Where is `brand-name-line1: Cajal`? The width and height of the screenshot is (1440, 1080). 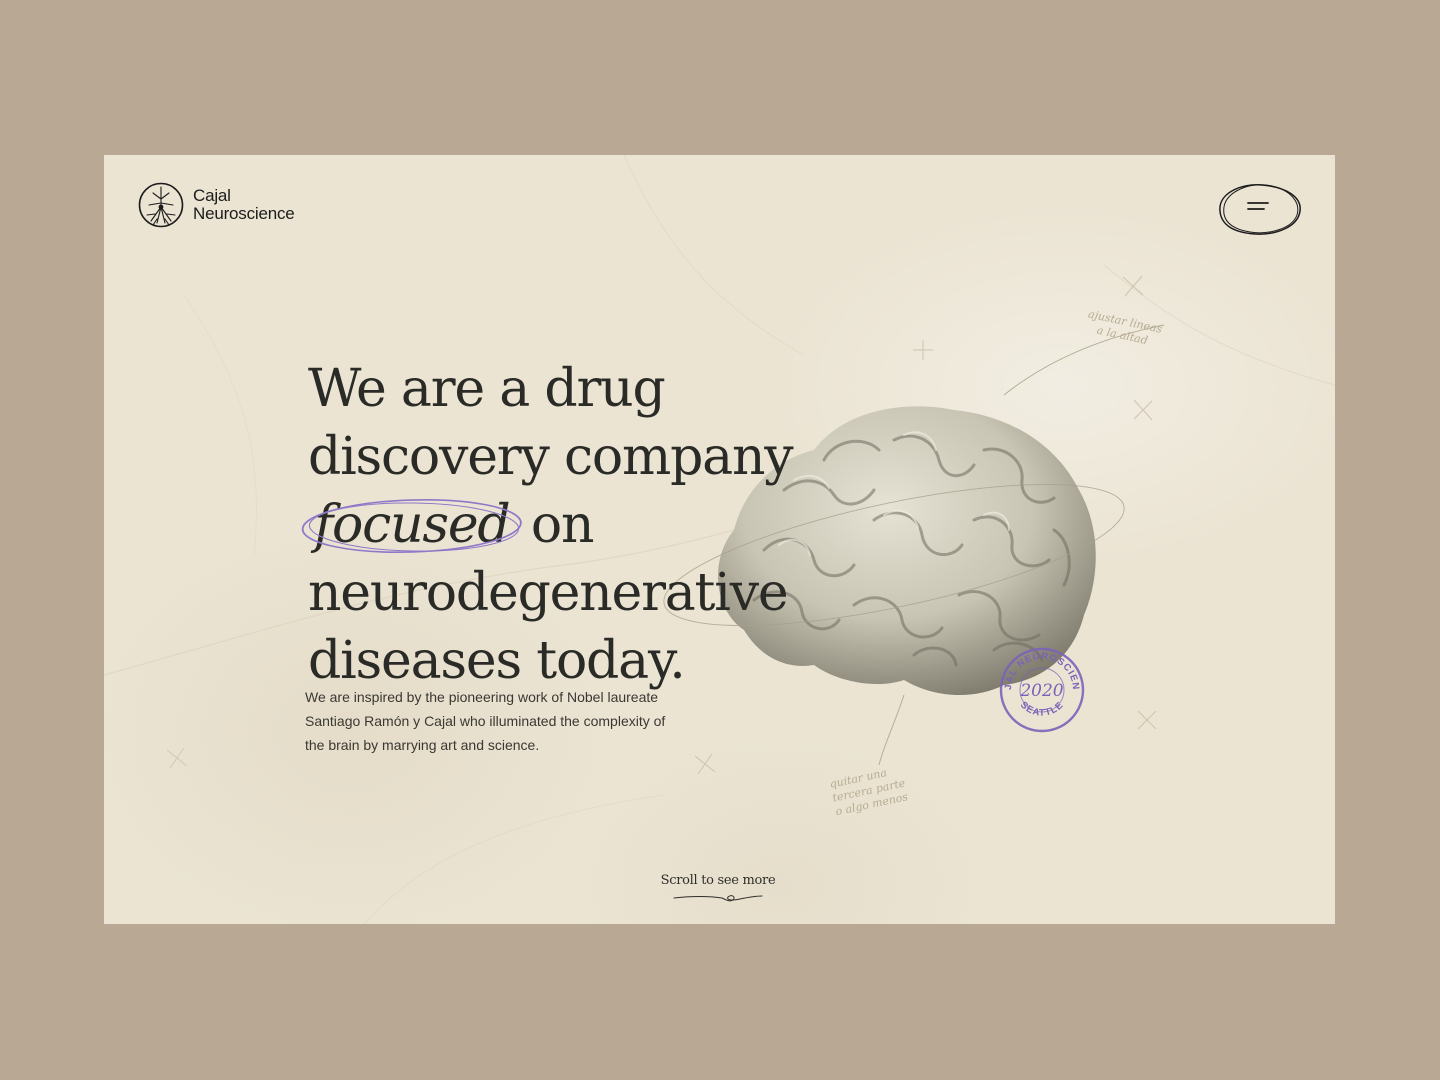
brand-name-line1: Cajal is located at coordinates (212, 195).